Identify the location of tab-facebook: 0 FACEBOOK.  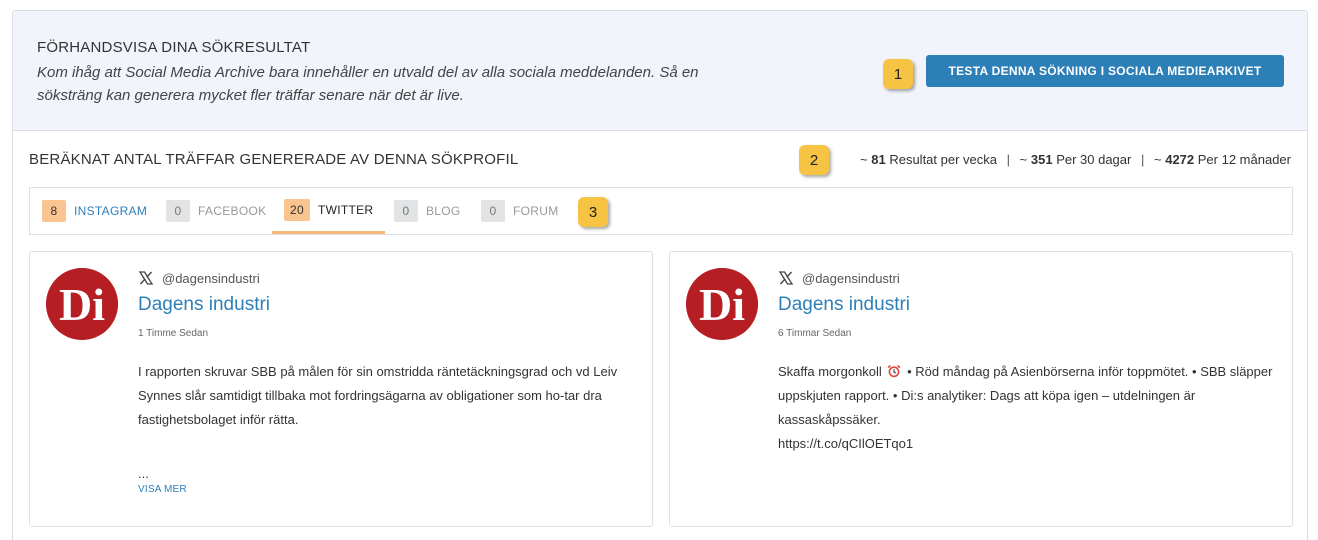
(216, 211).